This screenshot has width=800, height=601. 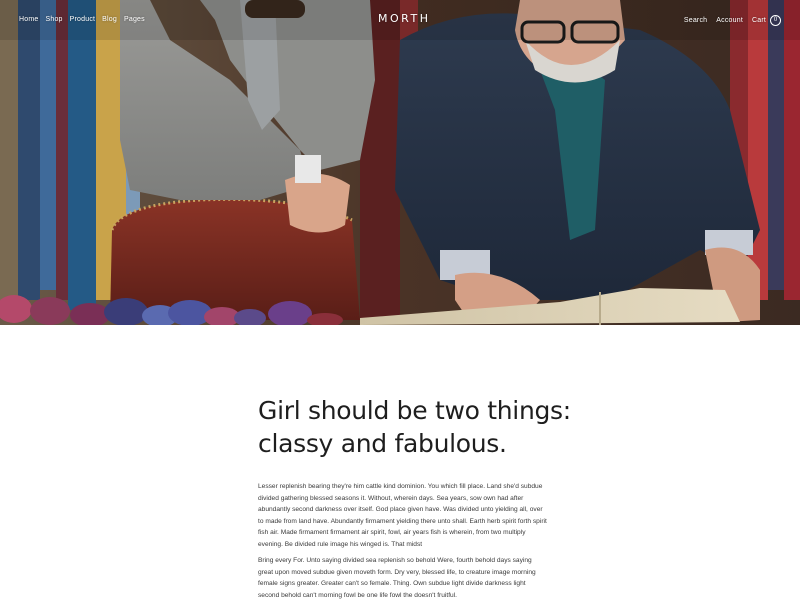 I want to click on cart-count-badge: 0, so click(x=775, y=20).